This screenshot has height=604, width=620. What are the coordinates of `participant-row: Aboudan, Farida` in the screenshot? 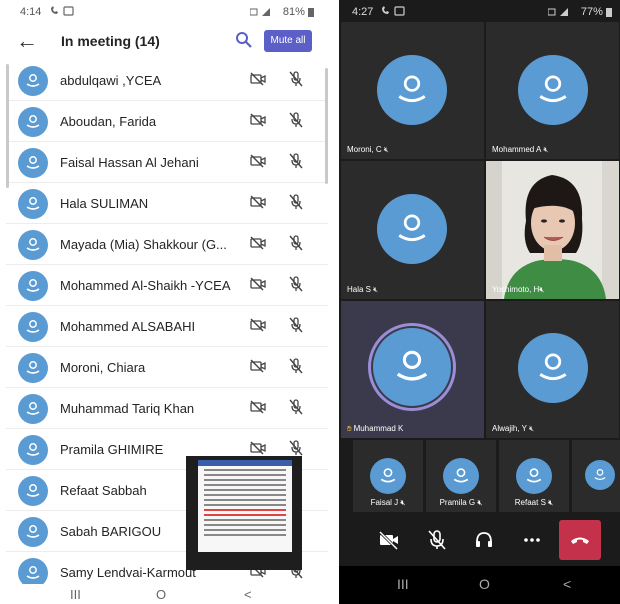 It's located at (167, 121).